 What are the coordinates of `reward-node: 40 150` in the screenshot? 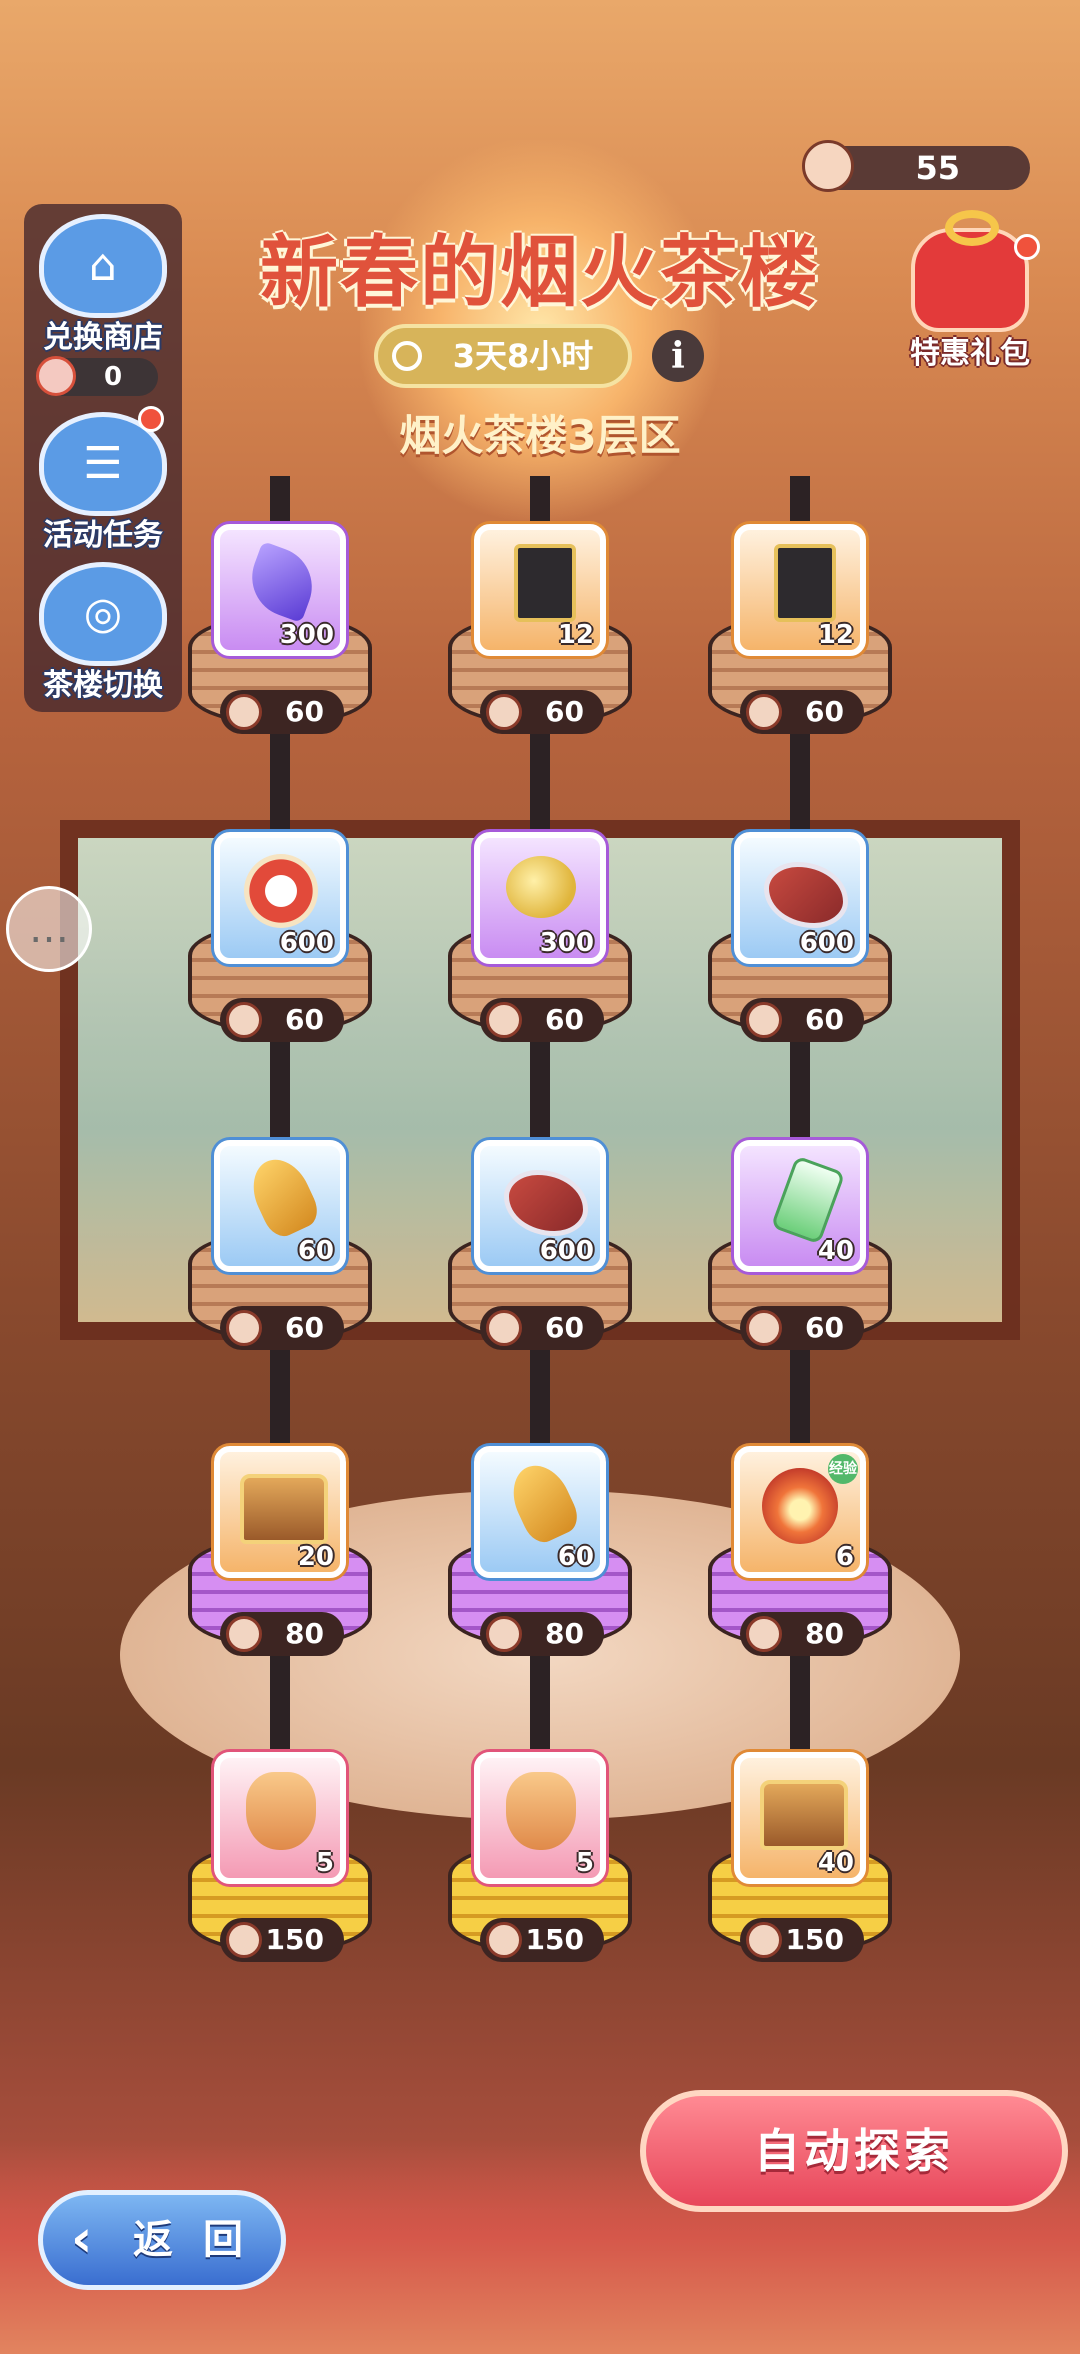 It's located at (800, 1867).